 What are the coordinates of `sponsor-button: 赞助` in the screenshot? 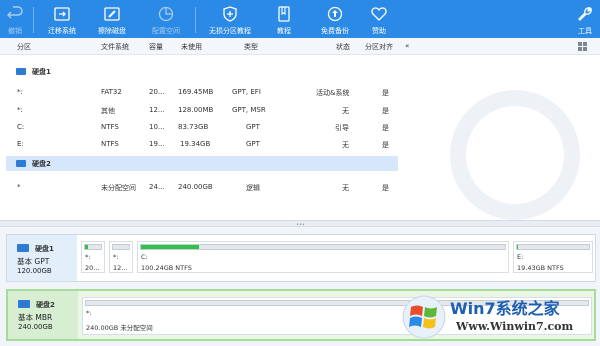 It's located at (379, 19).